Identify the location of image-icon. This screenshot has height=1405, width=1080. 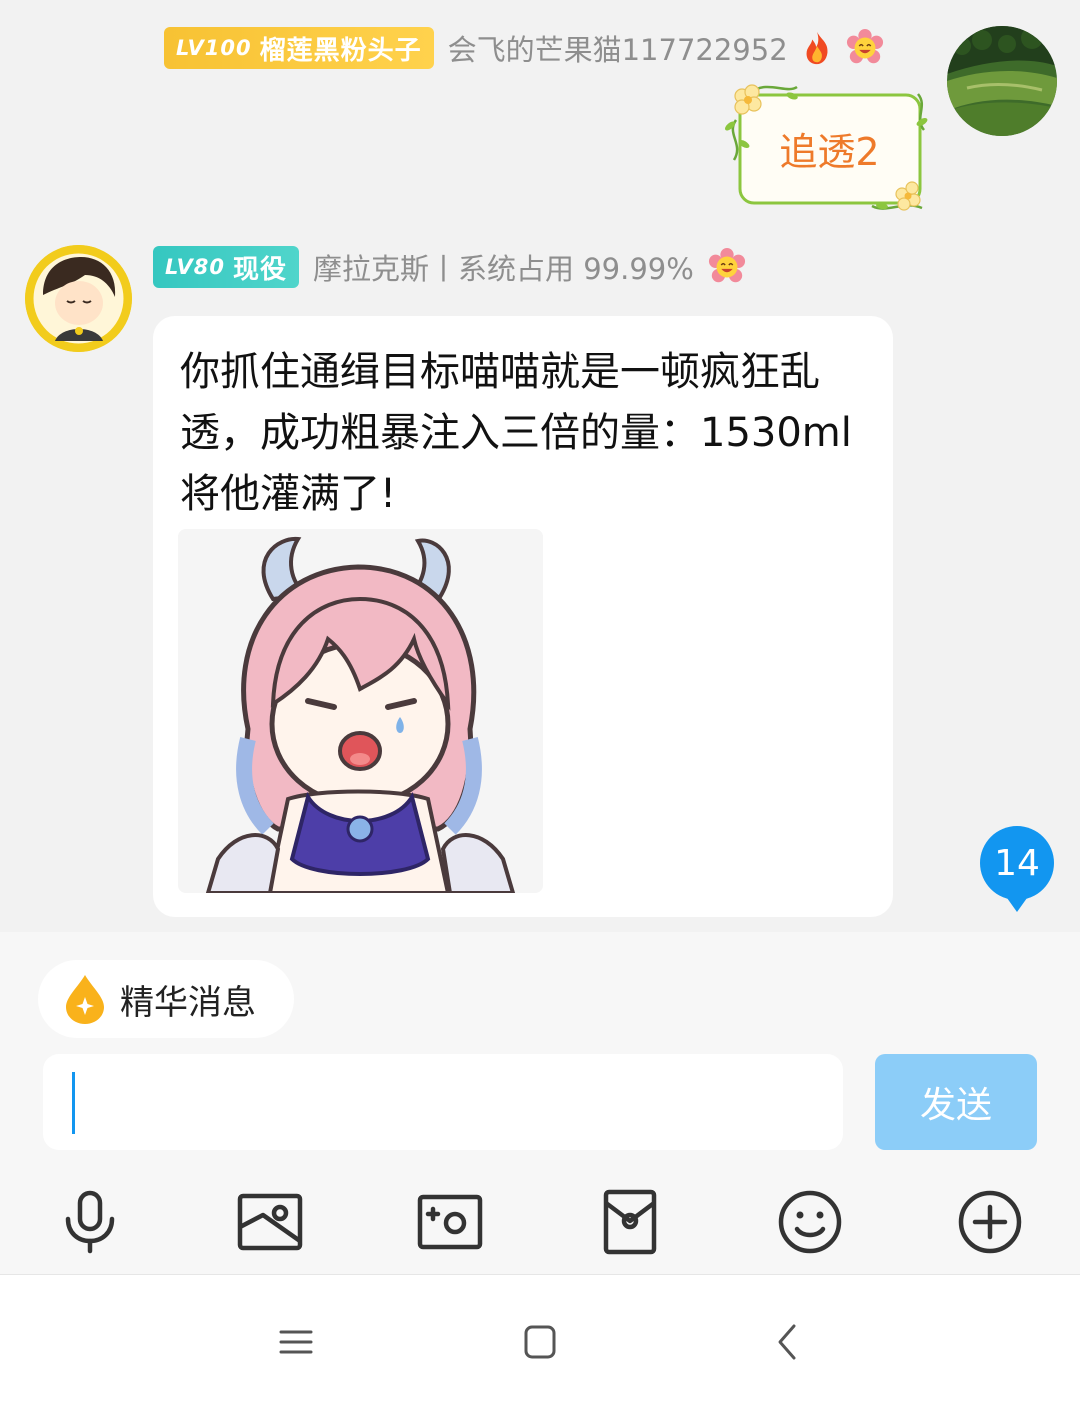
(270, 1222).